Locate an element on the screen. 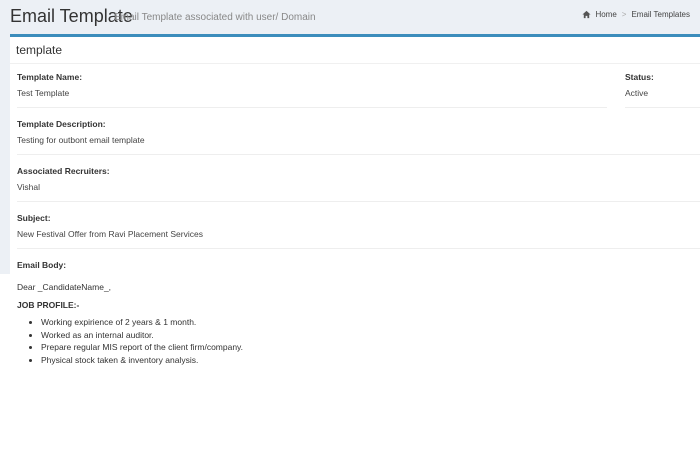 This screenshot has width=700, height=470. description-value: Testing for outbont email template is located at coordinates (81, 140).